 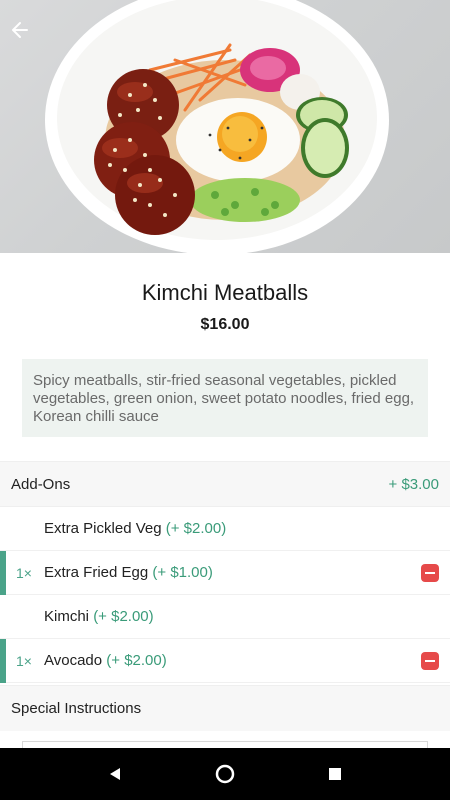 I want to click on addon-row-extra-pickled-veg: Extra Pickled Veg (+ $2.00), so click(x=225, y=529).